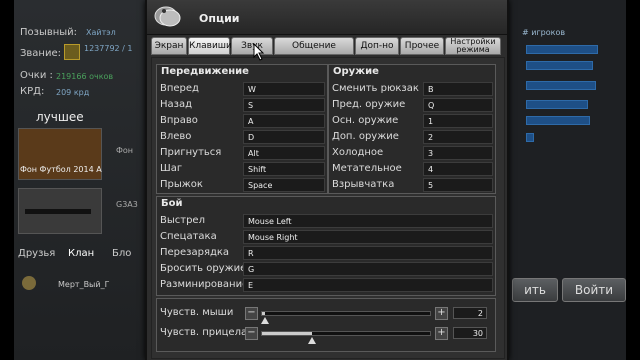 This screenshot has width=640, height=360. I want to click on keybind-row: Бросить оружие G, so click(326, 269).